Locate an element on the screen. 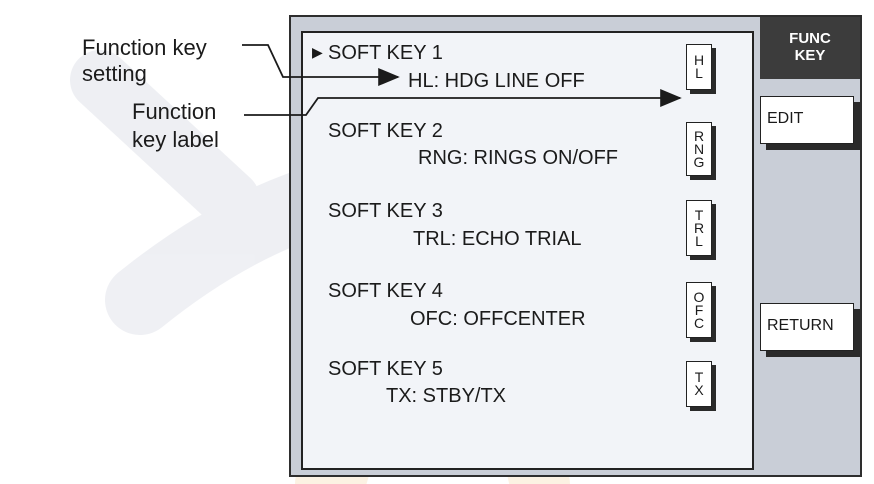  soft-key-1-setting: HL: HDG LINE OFF is located at coordinates (496, 81).